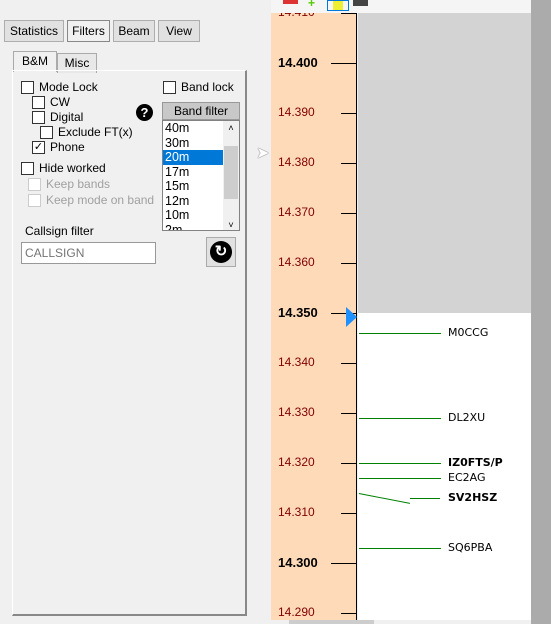 The width and height of the screenshot is (551, 624). What do you see at coordinates (263, 153) in the screenshot?
I see `mouse-cursor-icon: ➤` at bounding box center [263, 153].